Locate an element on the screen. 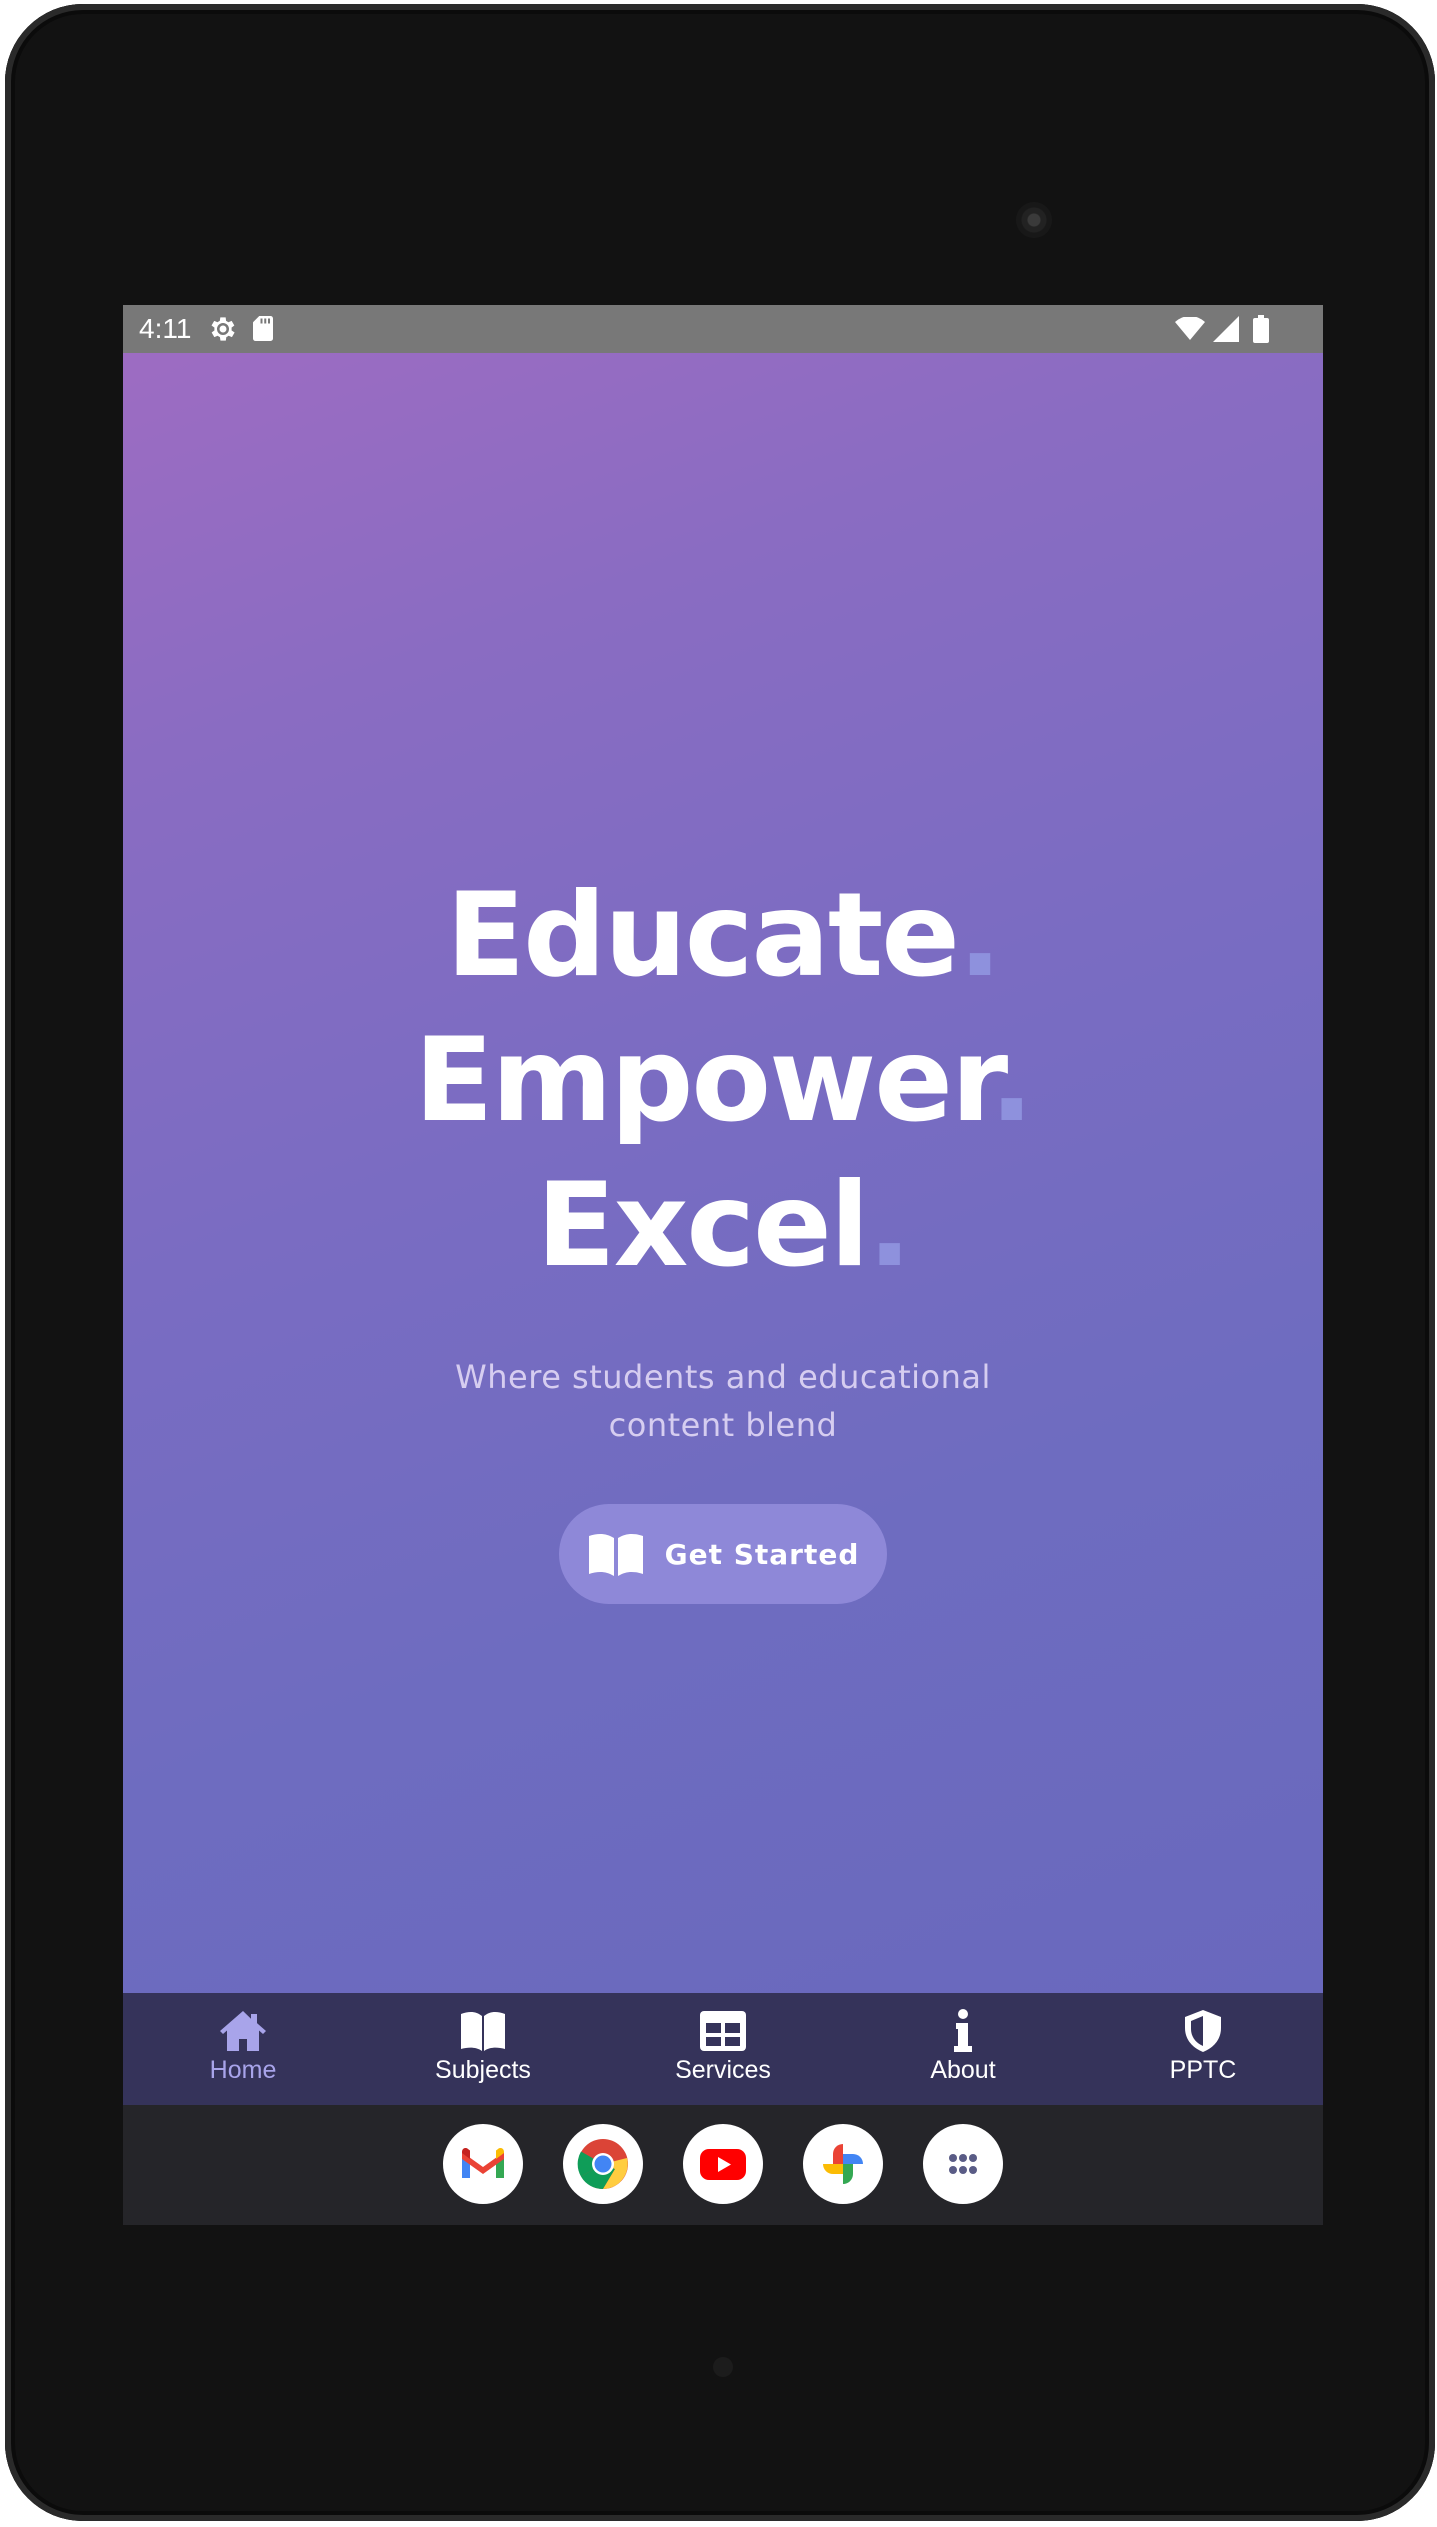 Image resolution: width=1437 pixels, height=2527 pixels. info-icon is located at coordinates (963, 2030).